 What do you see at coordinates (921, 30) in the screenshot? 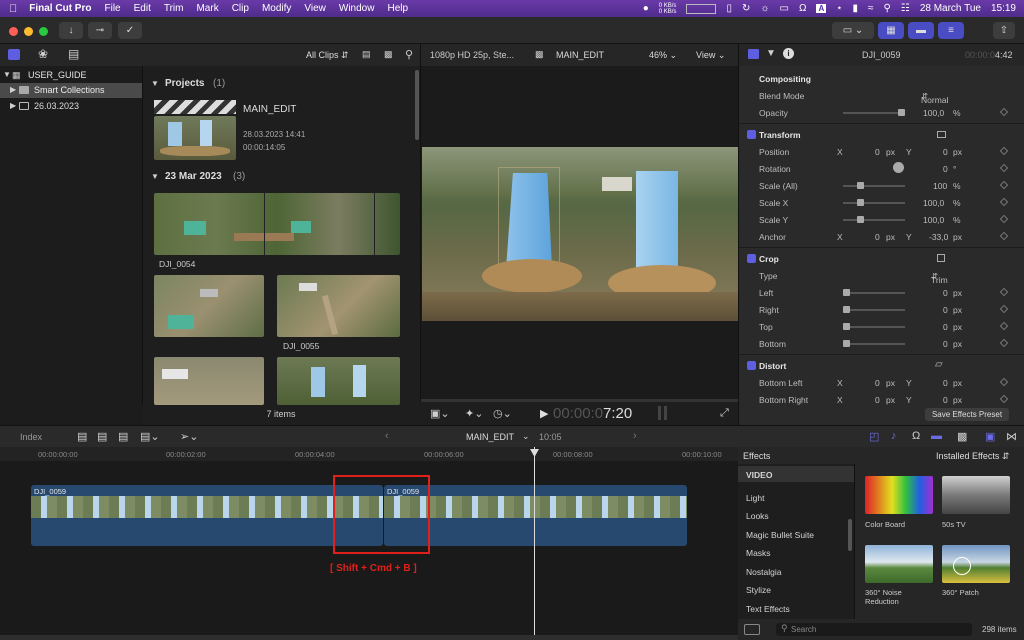
I see `show-timeline-button: ▬` at bounding box center [921, 30].